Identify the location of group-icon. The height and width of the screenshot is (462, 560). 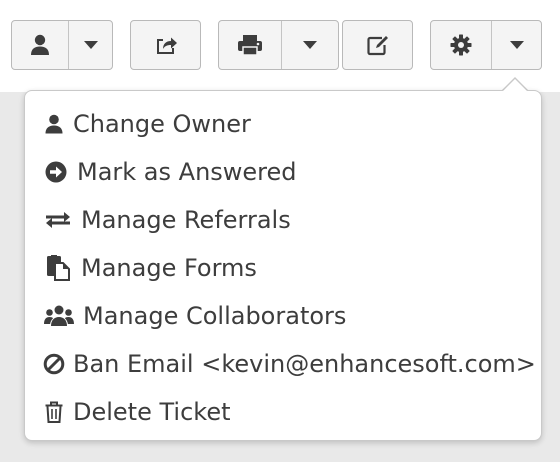
(59, 316).